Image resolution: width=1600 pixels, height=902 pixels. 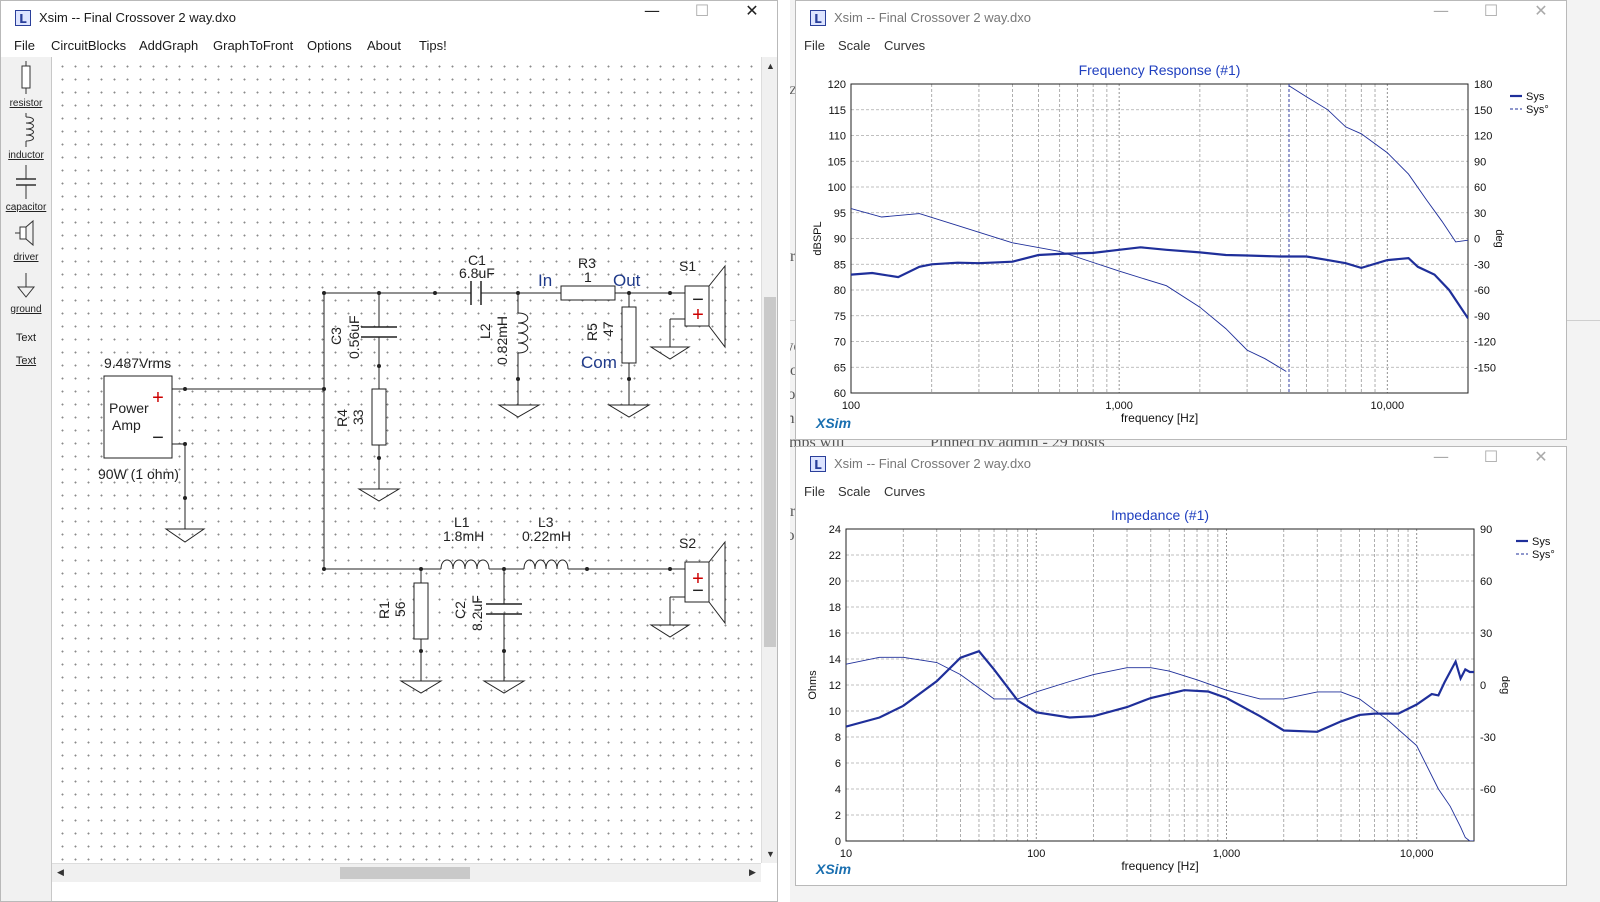 What do you see at coordinates (837, 188) in the screenshot?
I see `y-tick-label: 100` at bounding box center [837, 188].